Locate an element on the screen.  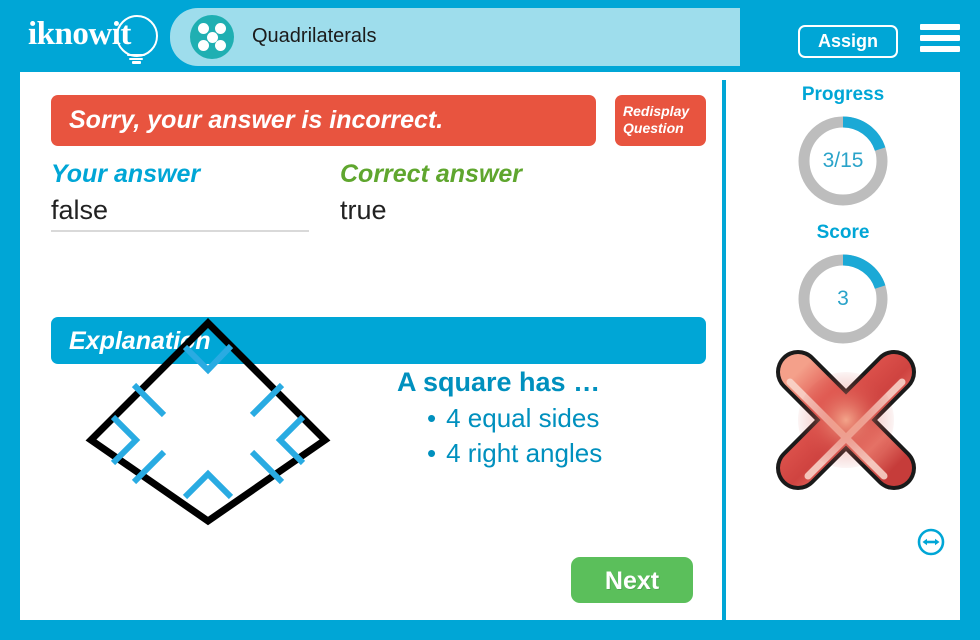
x-gloss is located at coordinates (846, 420).